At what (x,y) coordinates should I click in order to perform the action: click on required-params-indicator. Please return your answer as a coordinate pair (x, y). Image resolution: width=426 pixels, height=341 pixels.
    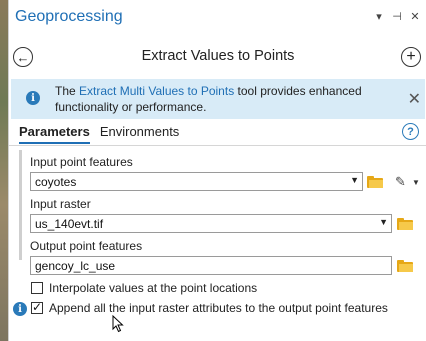
    Looking at the image, I should click on (20, 205).